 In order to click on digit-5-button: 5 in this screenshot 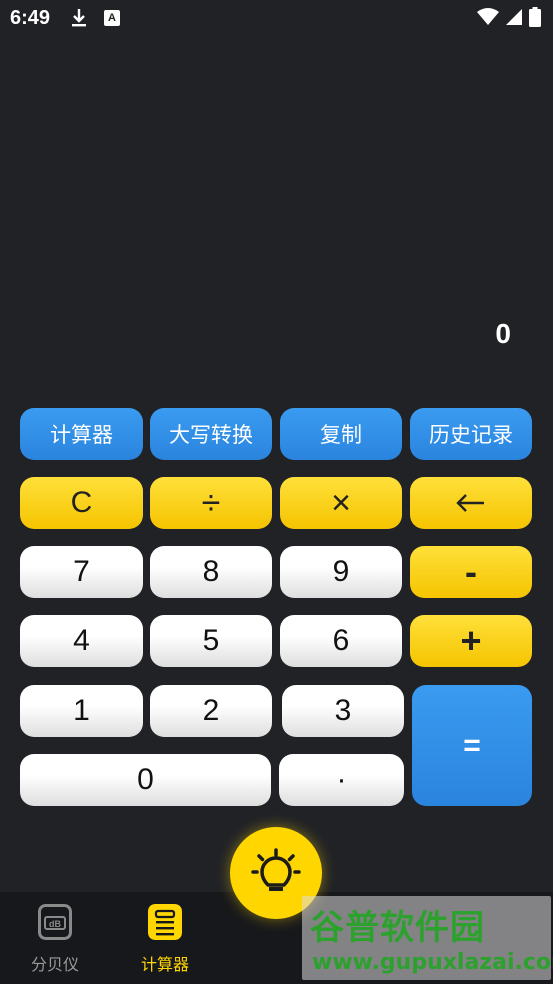, I will do `click(211, 641)`.